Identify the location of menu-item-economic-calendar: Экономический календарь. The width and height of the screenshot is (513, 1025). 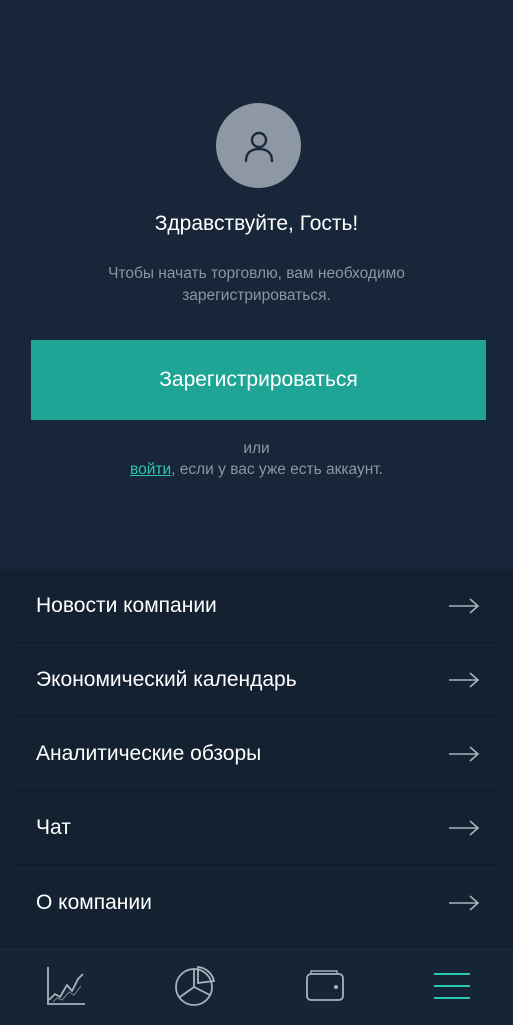
(256, 680).